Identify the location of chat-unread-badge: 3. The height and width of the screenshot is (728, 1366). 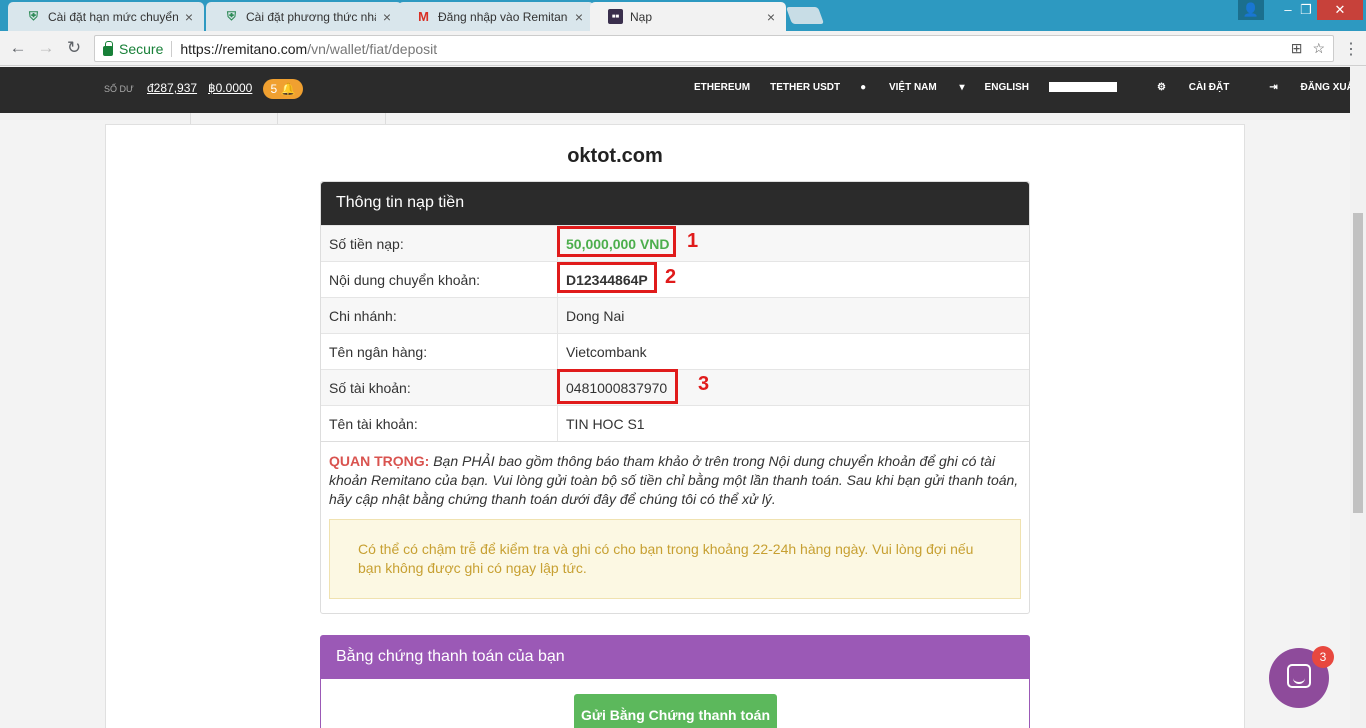
(1323, 657).